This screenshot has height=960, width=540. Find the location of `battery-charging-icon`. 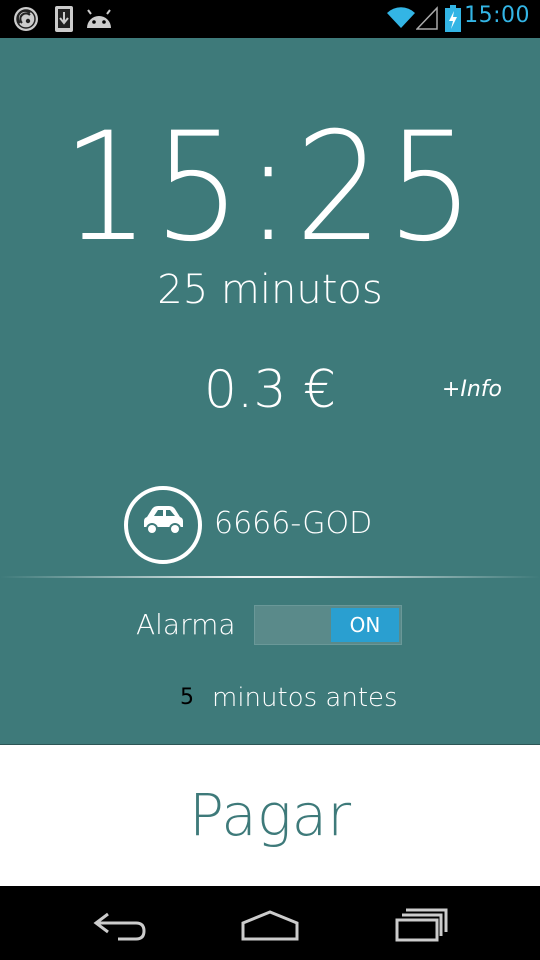

battery-charging-icon is located at coordinates (453, 21).